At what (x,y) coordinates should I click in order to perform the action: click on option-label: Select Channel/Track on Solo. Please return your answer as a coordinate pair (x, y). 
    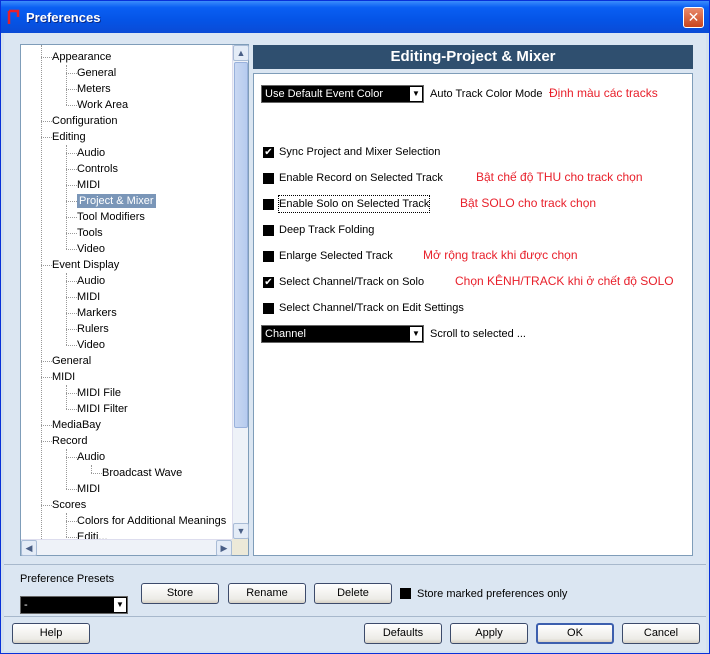
    Looking at the image, I should click on (351, 282).